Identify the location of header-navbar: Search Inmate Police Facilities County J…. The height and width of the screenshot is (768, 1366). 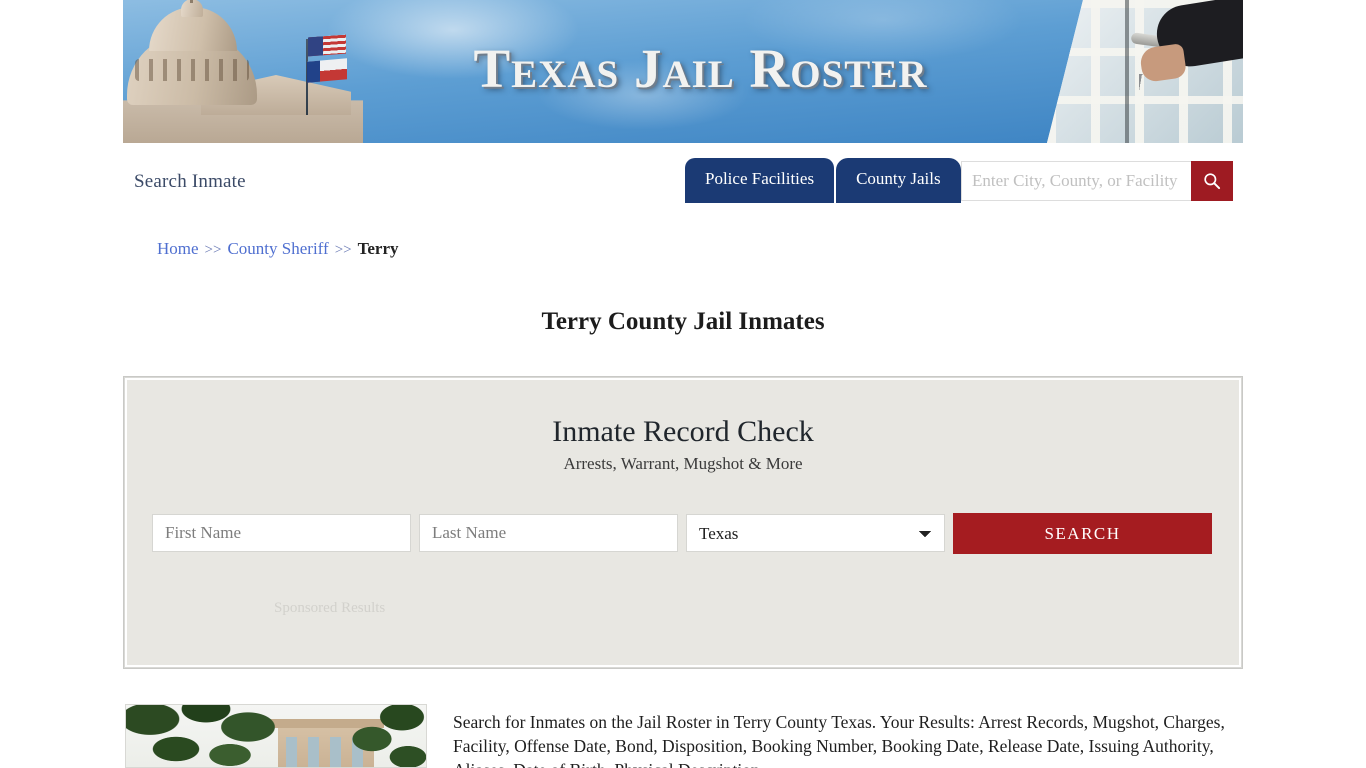
(683, 183).